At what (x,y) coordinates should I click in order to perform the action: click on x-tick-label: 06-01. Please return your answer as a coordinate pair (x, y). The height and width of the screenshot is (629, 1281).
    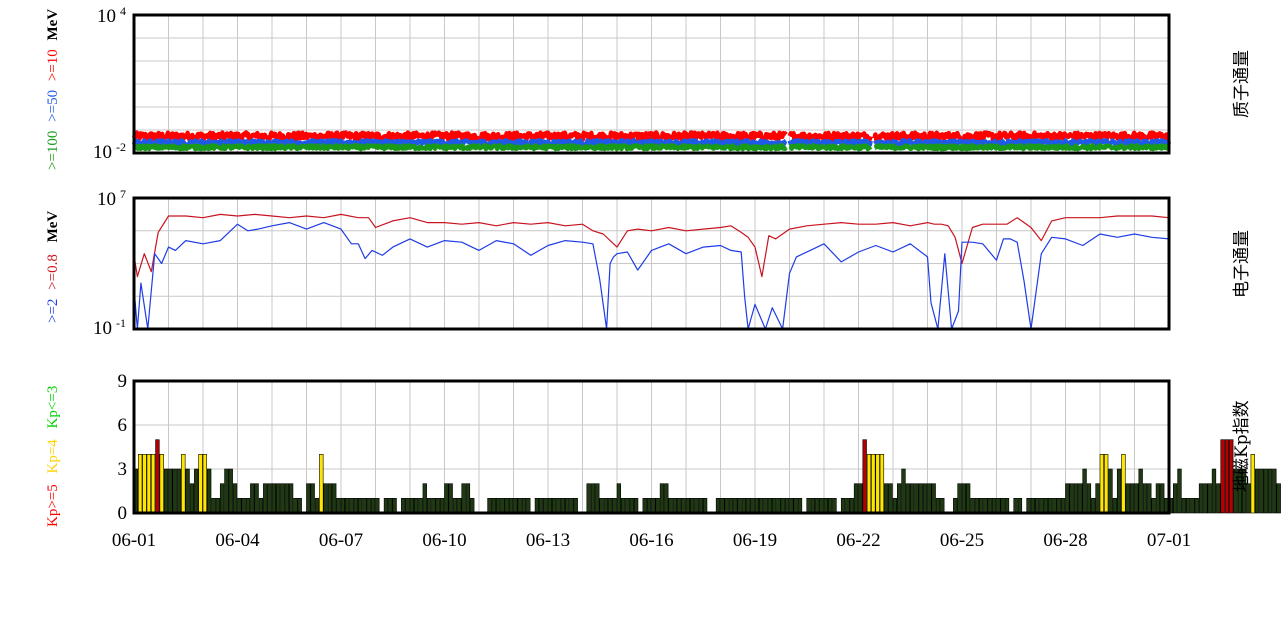
    Looking at the image, I should click on (134, 540).